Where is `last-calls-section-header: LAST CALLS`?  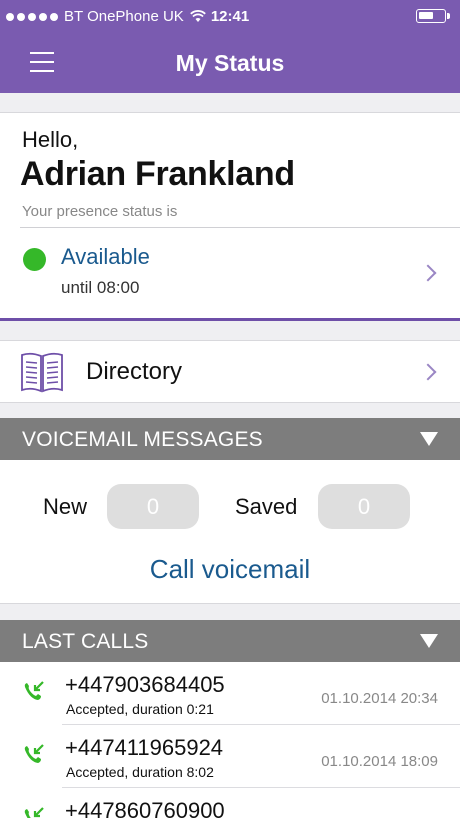 last-calls-section-header: LAST CALLS is located at coordinates (230, 641).